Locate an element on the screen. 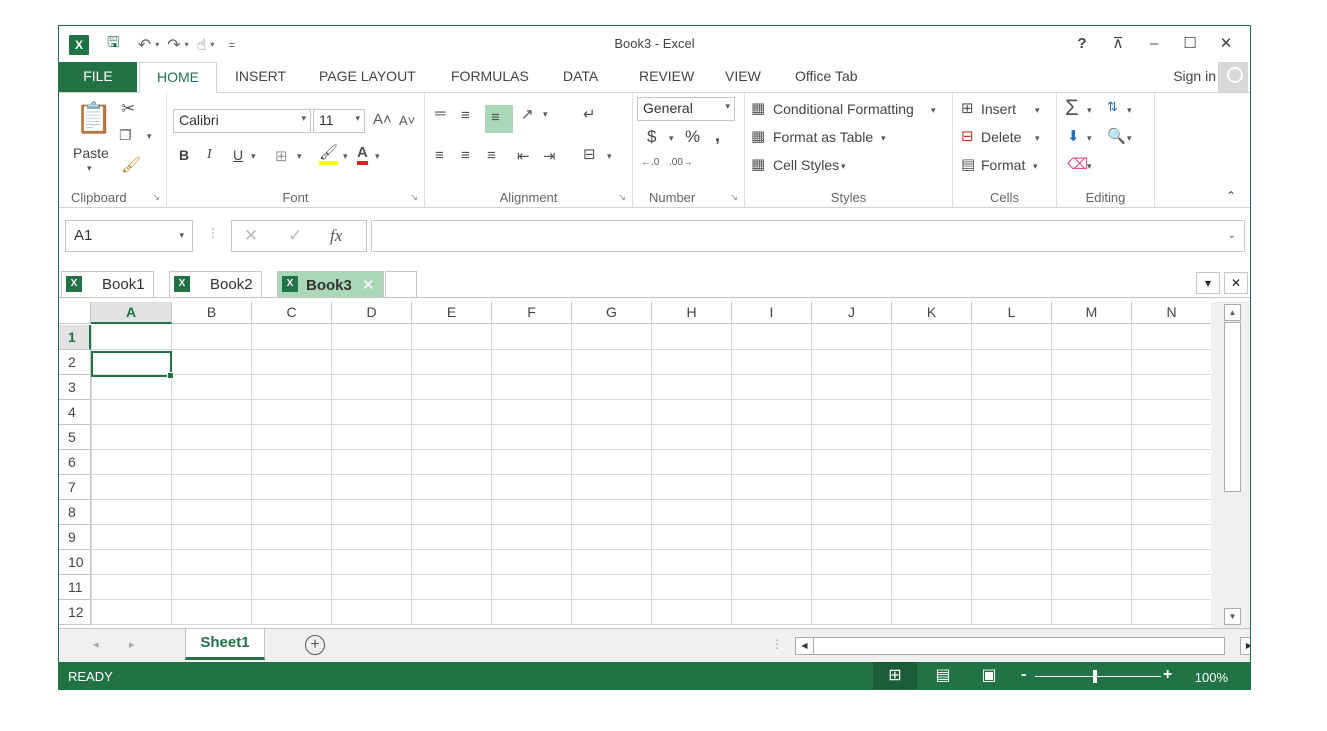  number-format-select: General ▾ is located at coordinates (686, 109).